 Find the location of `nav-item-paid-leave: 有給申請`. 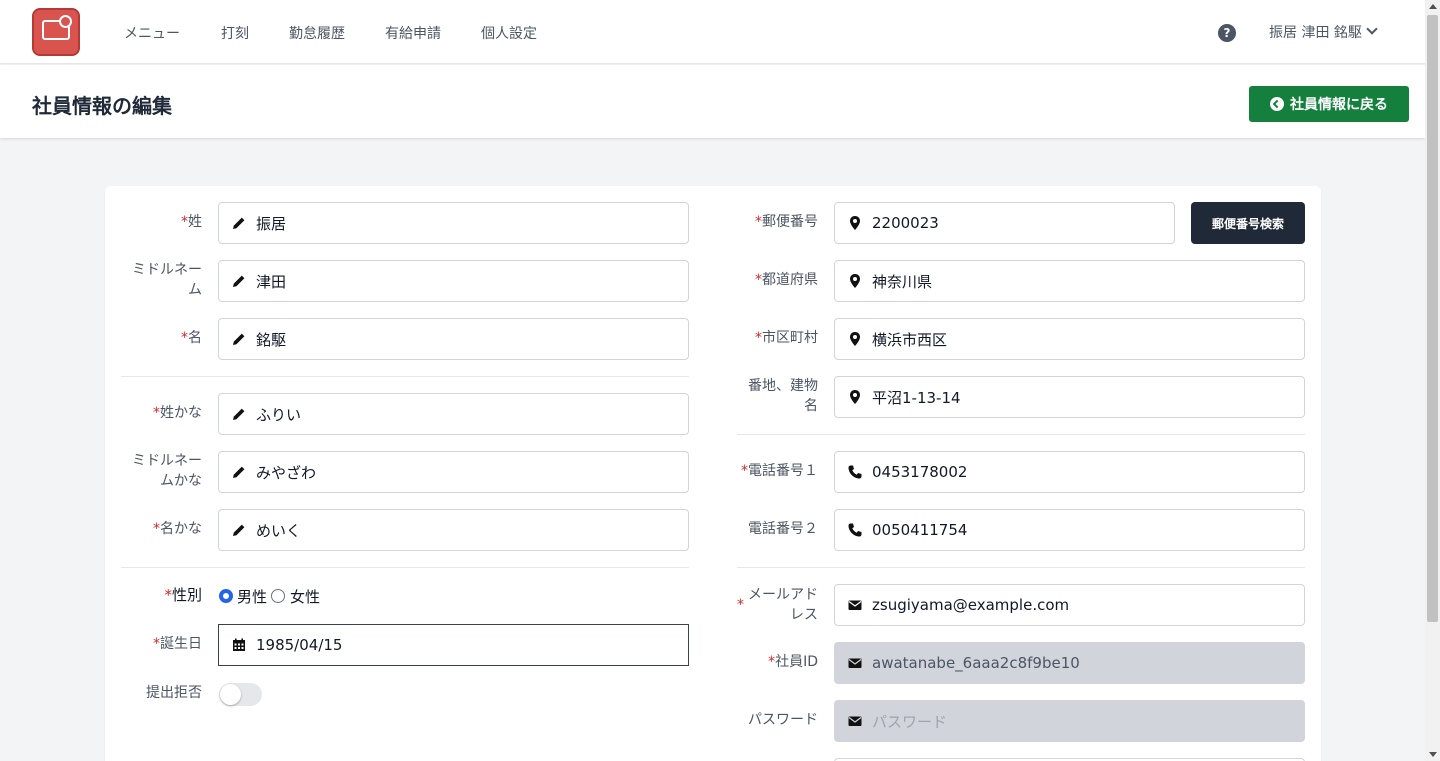

nav-item-paid-leave: 有給申請 is located at coordinates (413, 33).